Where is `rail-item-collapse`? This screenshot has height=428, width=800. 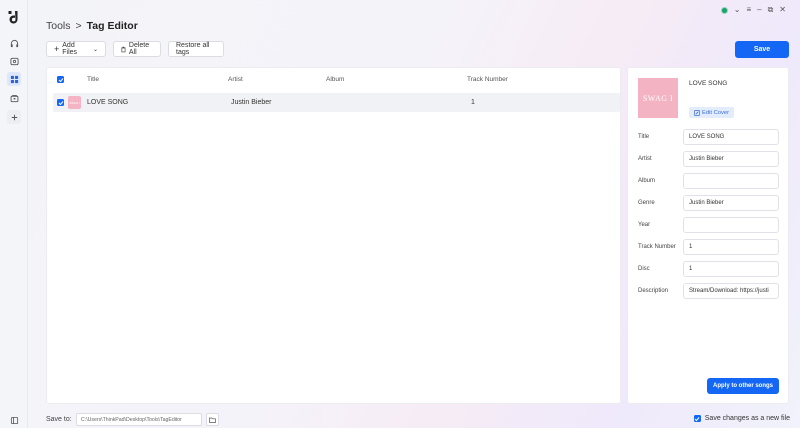 rail-item-collapse is located at coordinates (14, 420).